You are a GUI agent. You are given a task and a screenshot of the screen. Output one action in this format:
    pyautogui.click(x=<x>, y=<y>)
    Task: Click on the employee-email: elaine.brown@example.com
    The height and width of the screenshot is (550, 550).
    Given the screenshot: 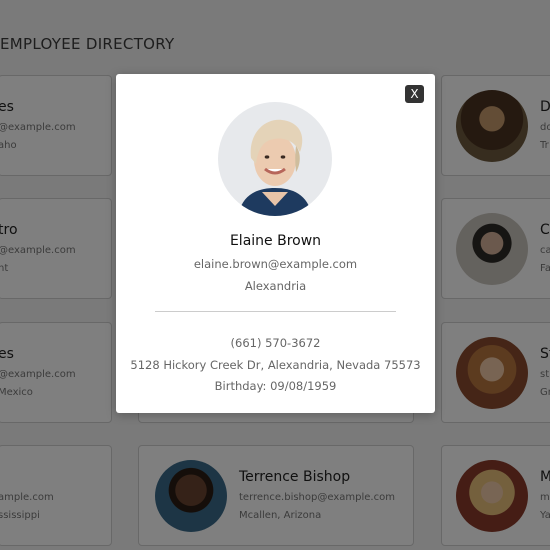 What is the action you would take?
    pyautogui.click(x=275, y=264)
    